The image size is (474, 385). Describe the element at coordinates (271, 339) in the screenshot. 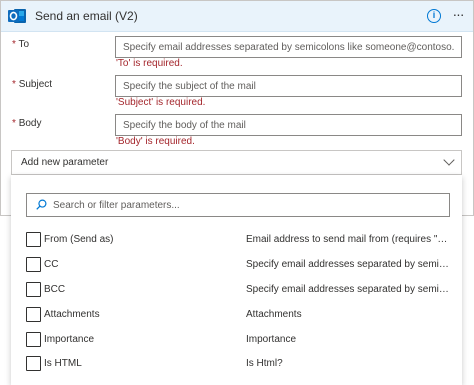

I see `parameter-description: Importance` at that location.